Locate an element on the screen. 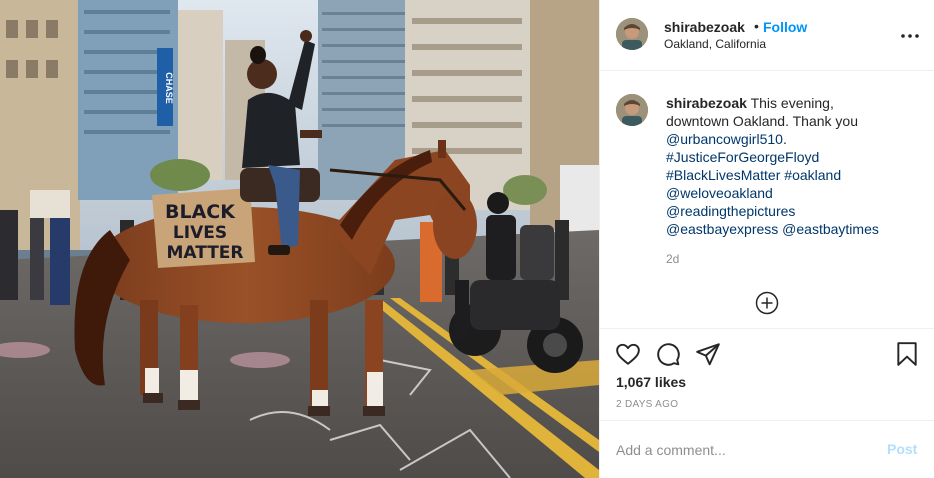 The width and height of the screenshot is (934, 478). follow-button: Follow is located at coordinates (785, 27).